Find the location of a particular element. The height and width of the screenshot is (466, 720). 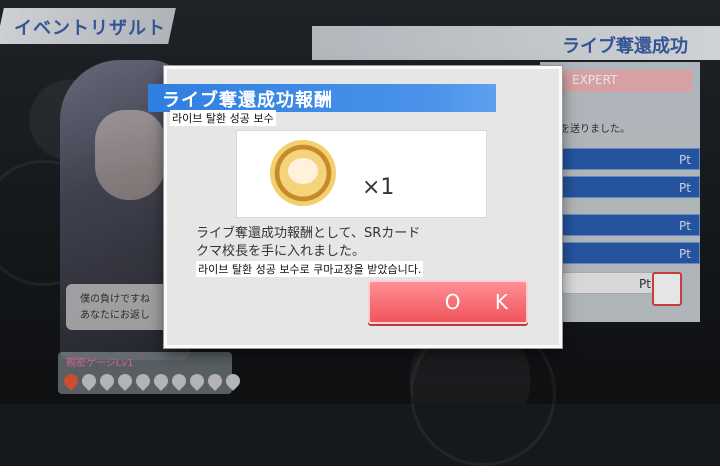

reward-description-translation: 라이브 탈환 성공 보수로 쿠마교장을 받았습니다. is located at coordinates (310, 269).